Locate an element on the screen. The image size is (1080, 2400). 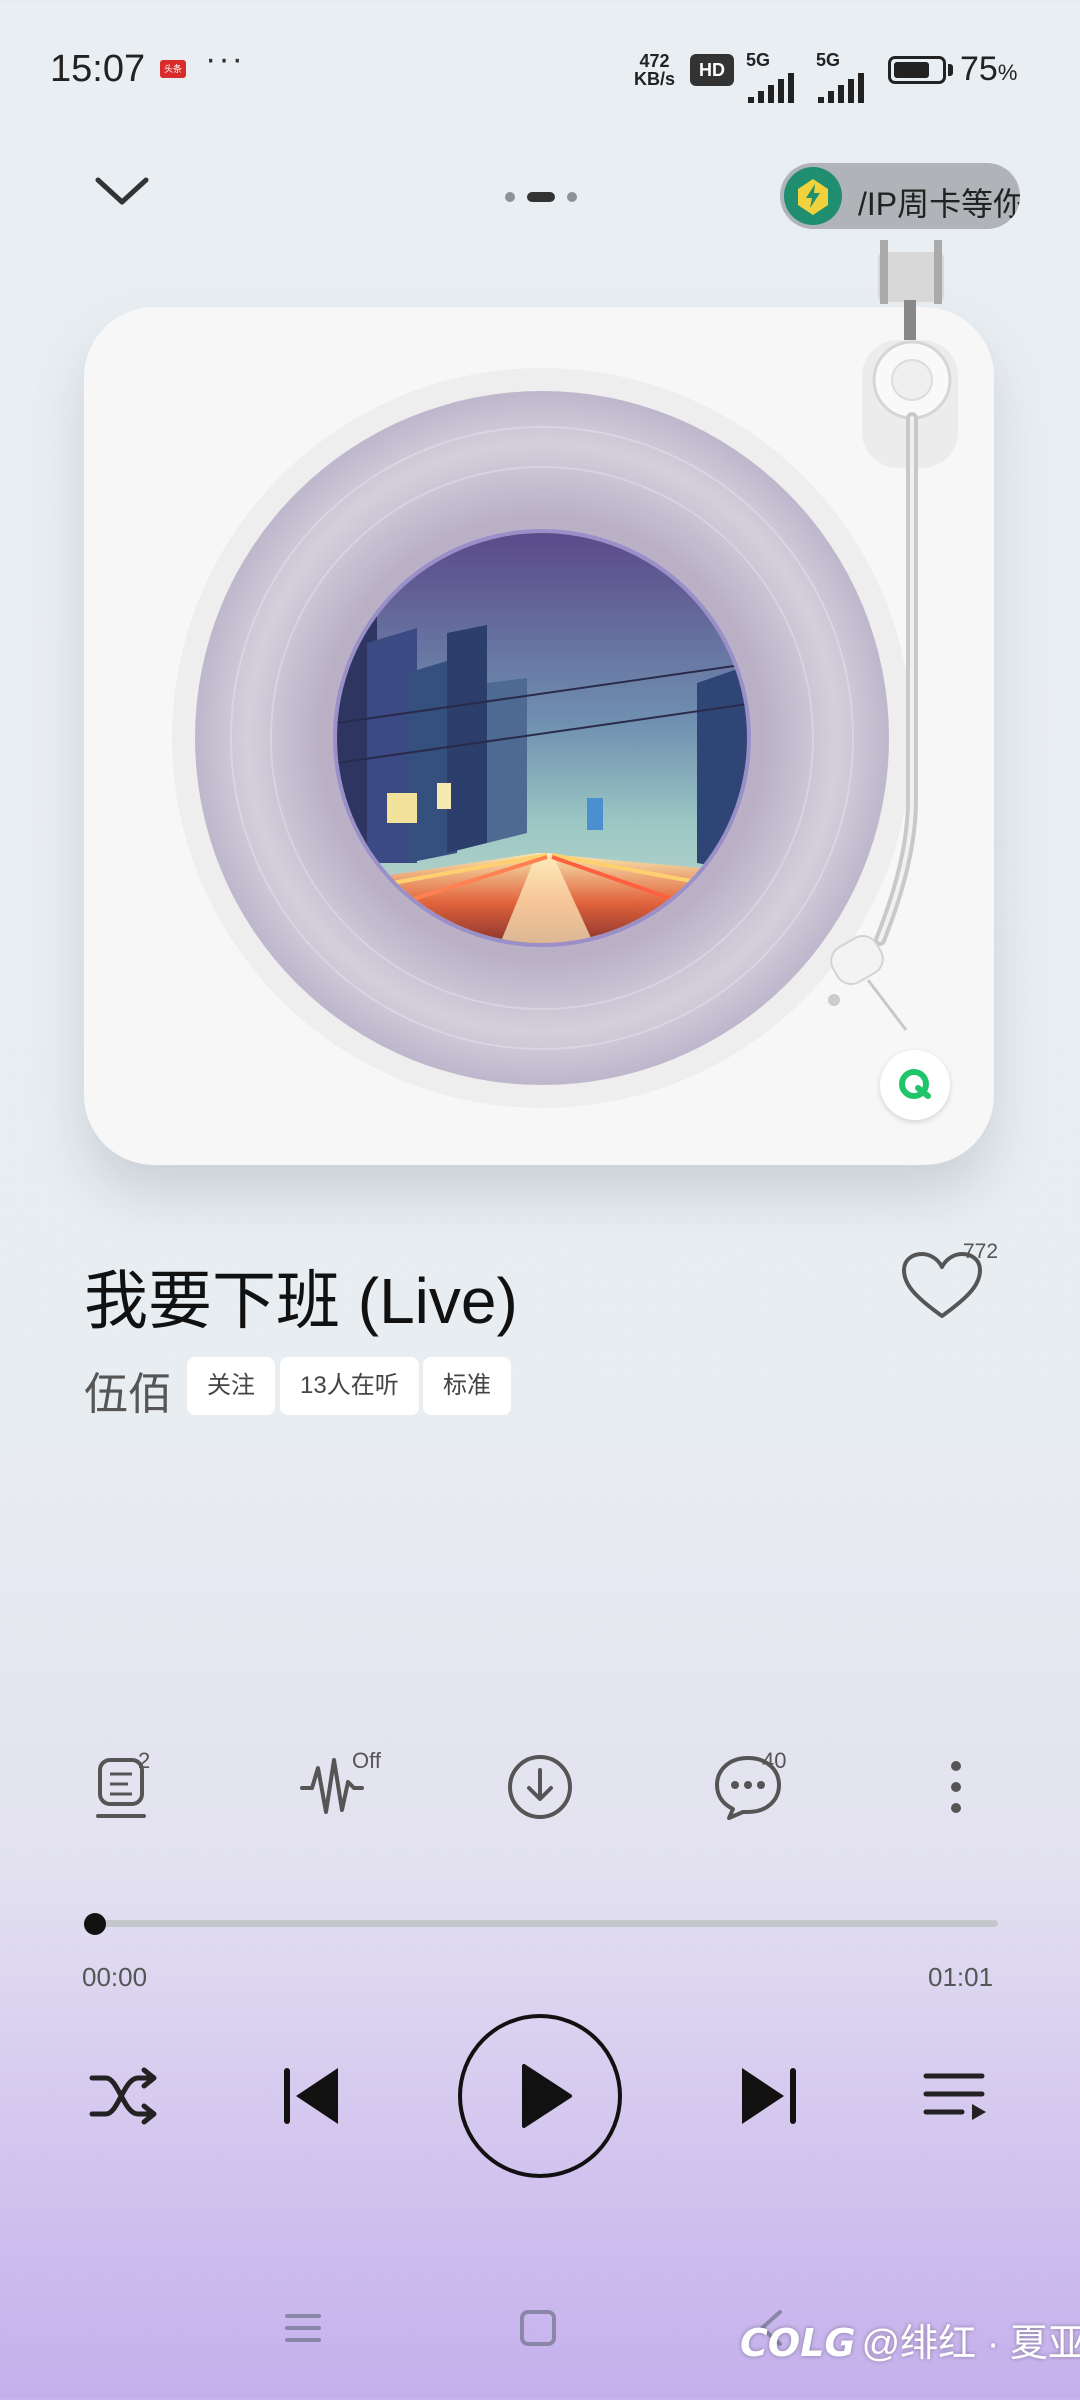
progress-knob is located at coordinates (95, 1924).